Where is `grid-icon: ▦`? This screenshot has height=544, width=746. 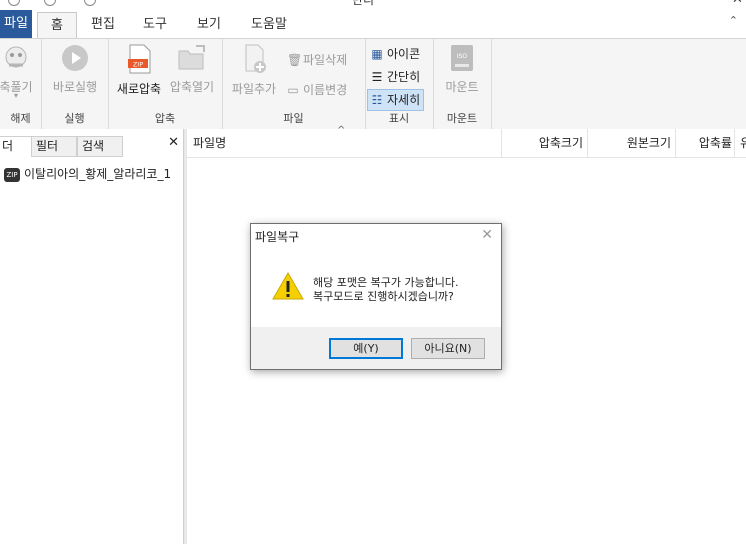
grid-icon: ▦ is located at coordinates (377, 54).